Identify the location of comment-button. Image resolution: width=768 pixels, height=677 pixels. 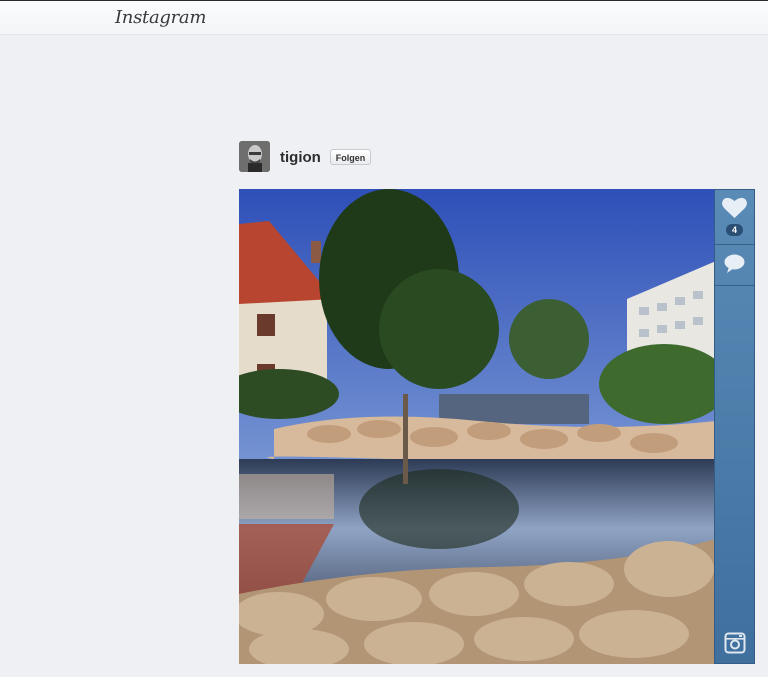
(734, 265).